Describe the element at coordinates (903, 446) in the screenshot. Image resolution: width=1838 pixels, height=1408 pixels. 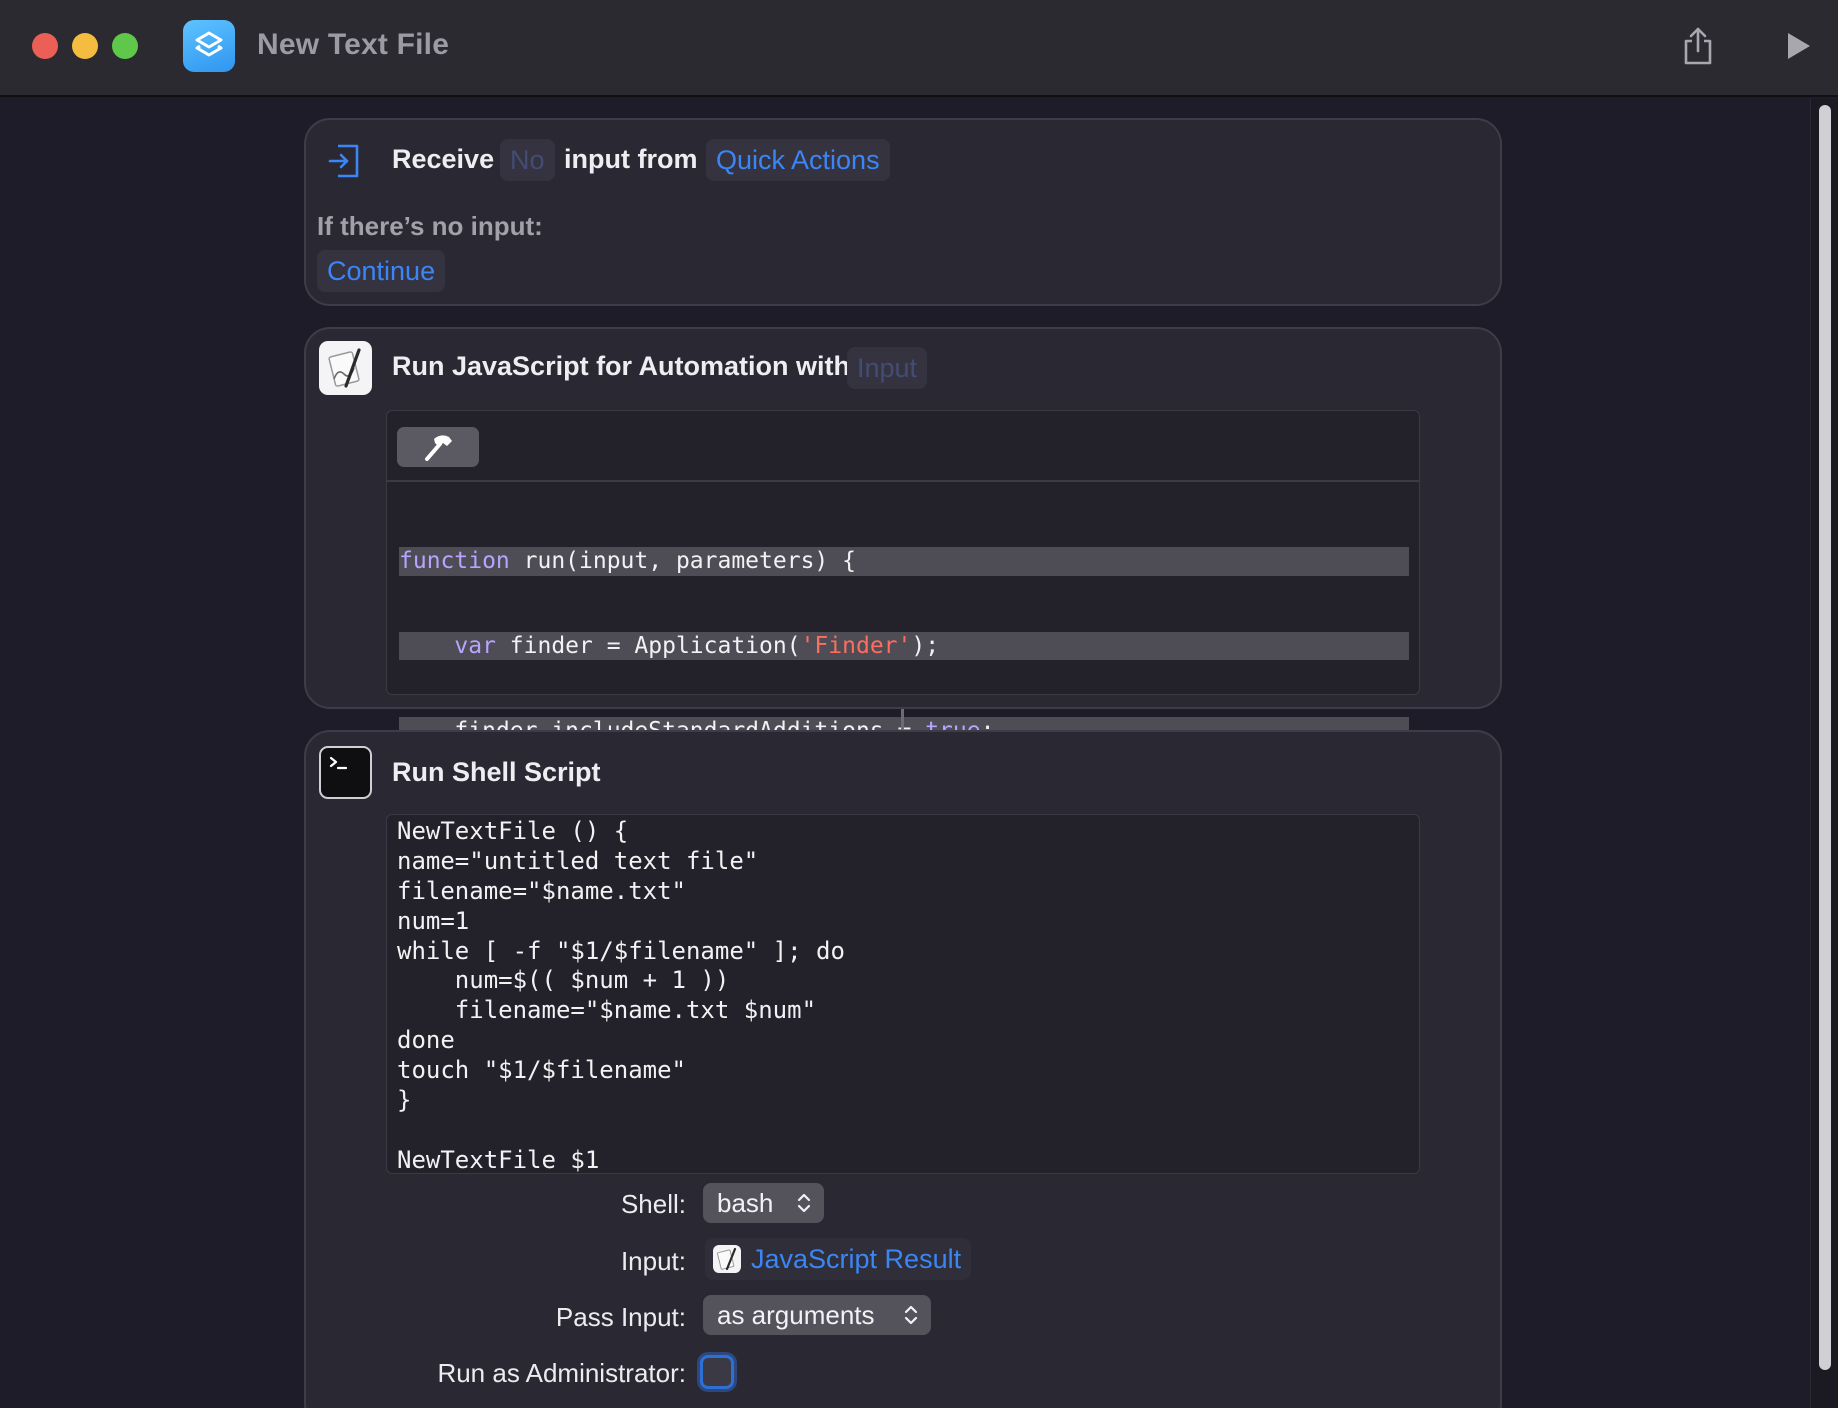
I see `editor-toolbar` at that location.